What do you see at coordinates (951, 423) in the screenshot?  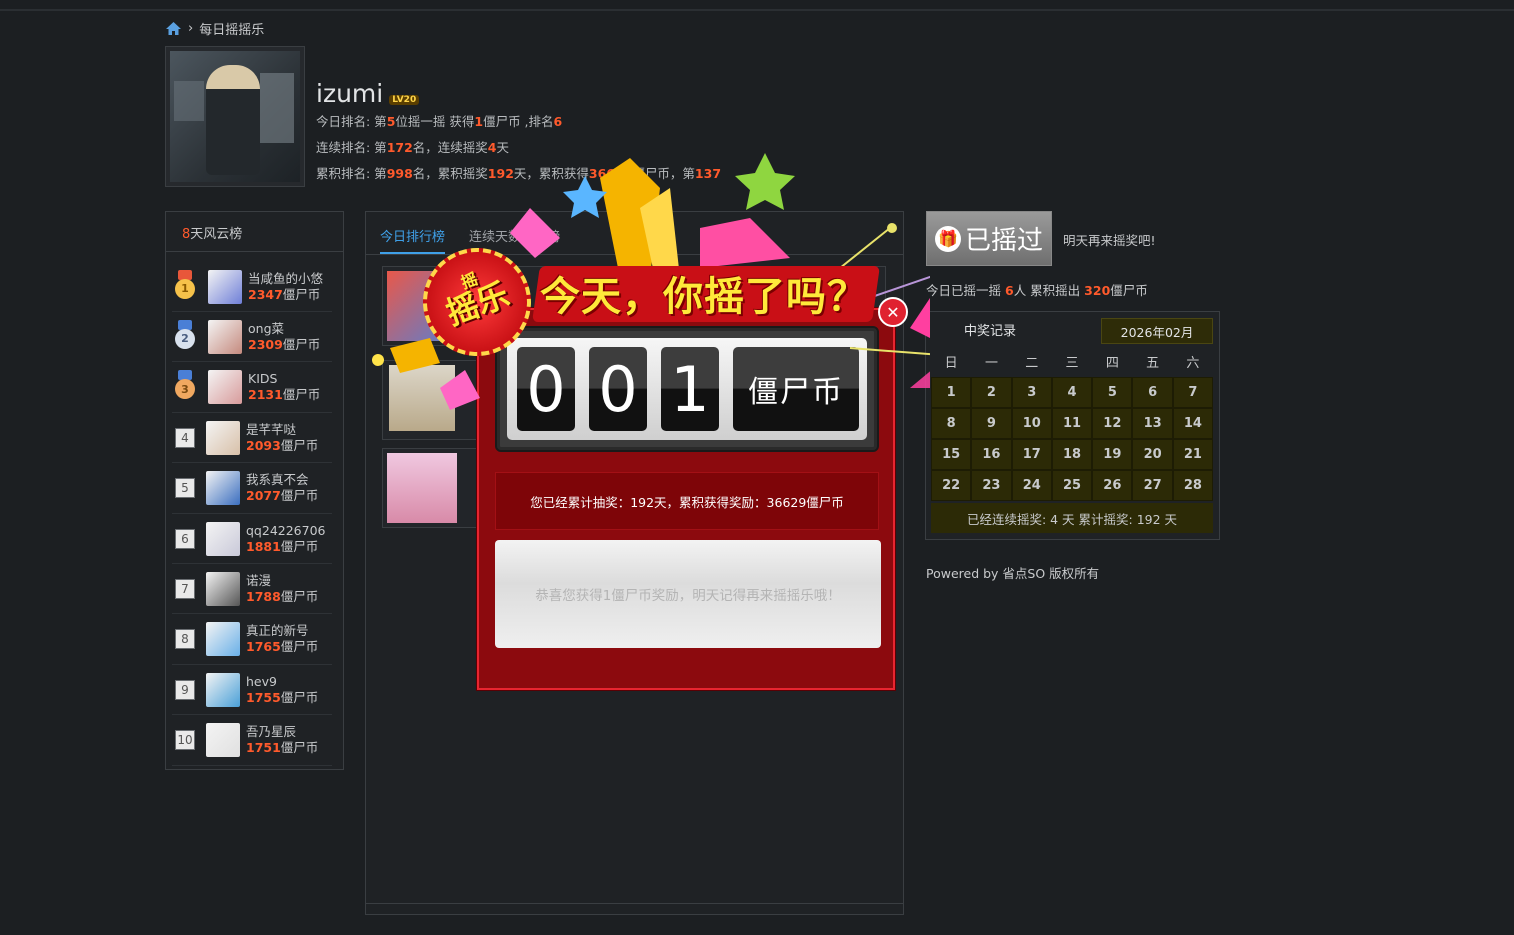 I see `calendar-day: 8` at bounding box center [951, 423].